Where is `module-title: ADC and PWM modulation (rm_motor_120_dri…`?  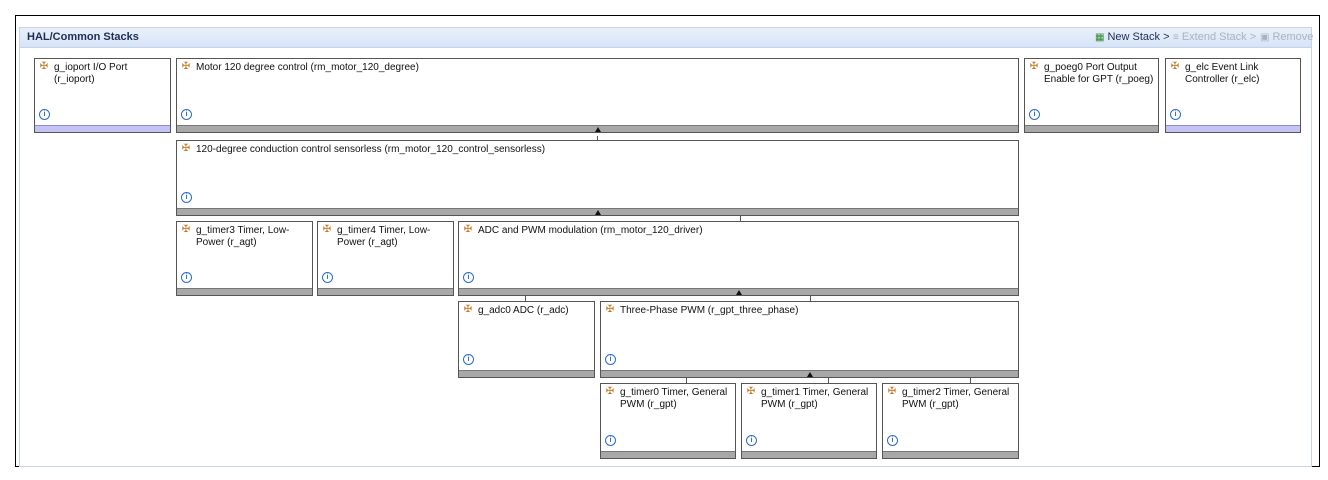 module-title: ADC and PWM modulation (rm_motor_120_dri… is located at coordinates (590, 230).